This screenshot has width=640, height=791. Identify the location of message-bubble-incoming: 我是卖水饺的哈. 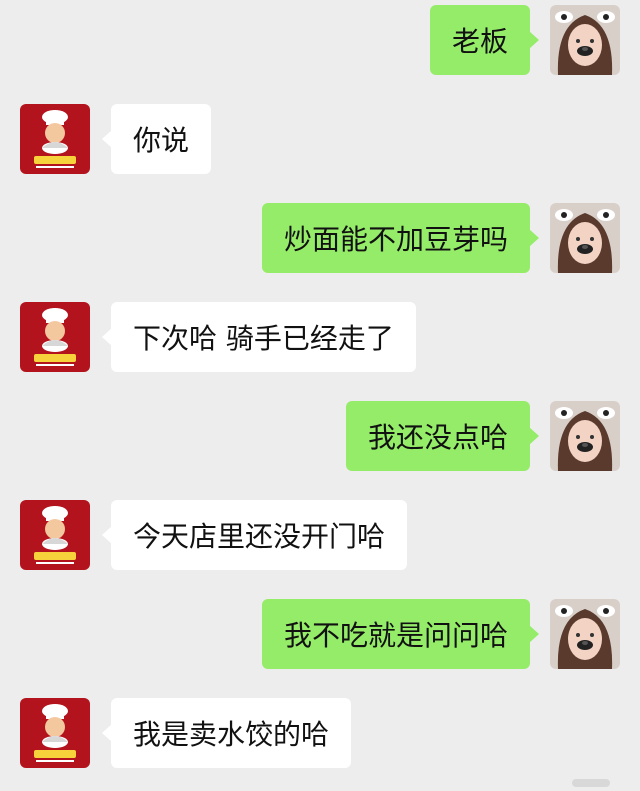
(226, 733).